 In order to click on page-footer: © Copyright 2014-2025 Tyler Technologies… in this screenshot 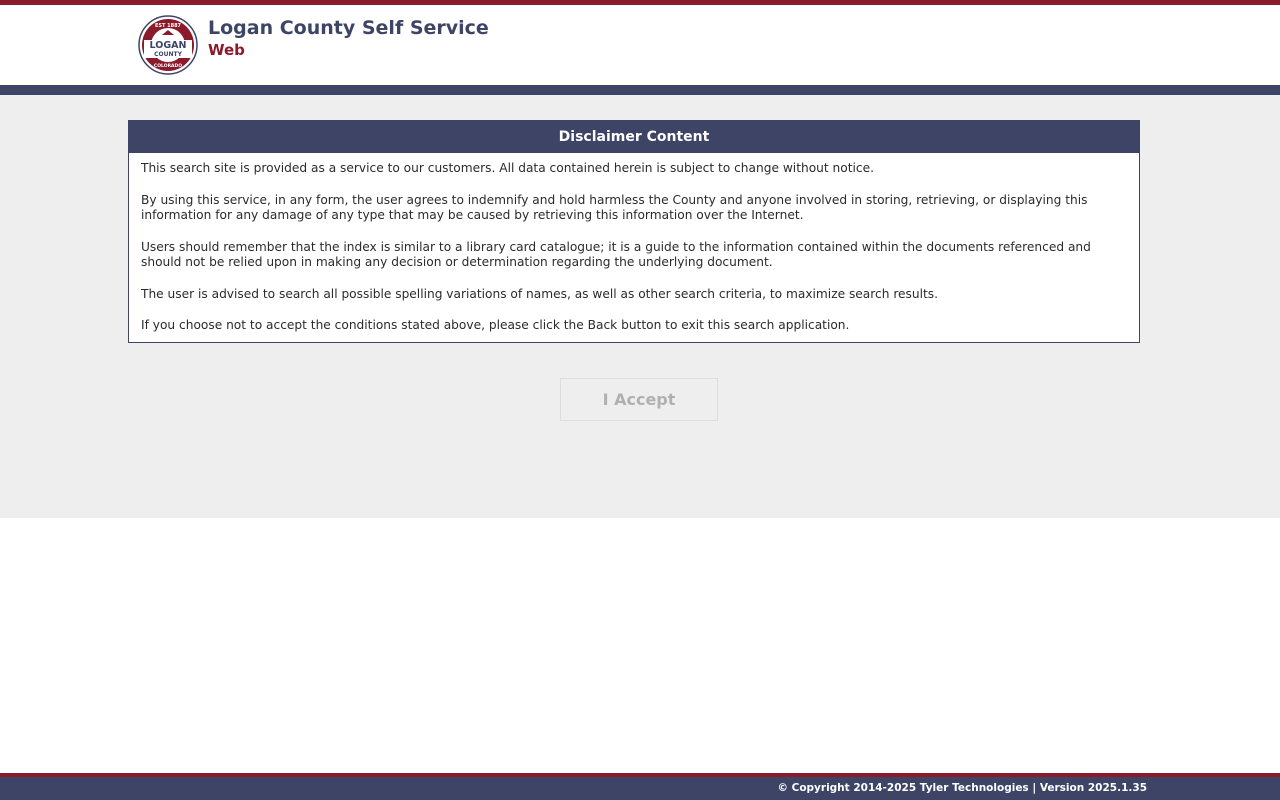, I will do `click(640, 788)`.